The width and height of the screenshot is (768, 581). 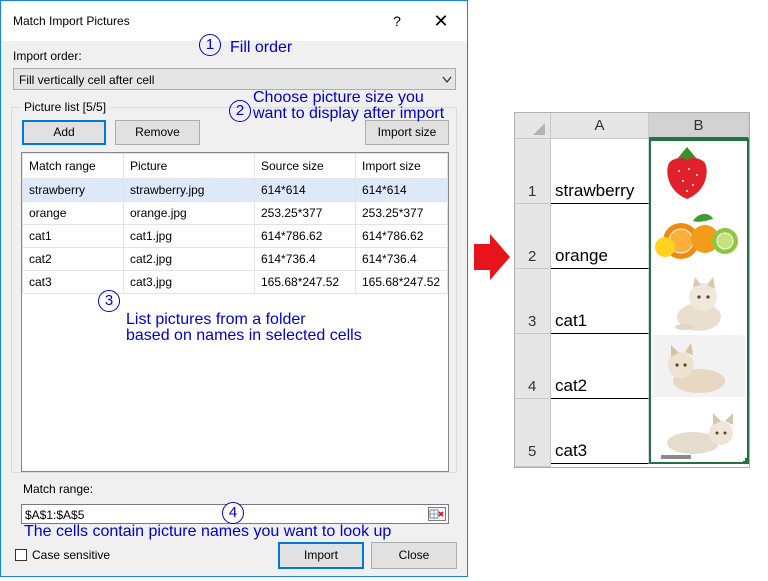 I want to click on column-header-import-size: Import size, so click(x=401, y=166).